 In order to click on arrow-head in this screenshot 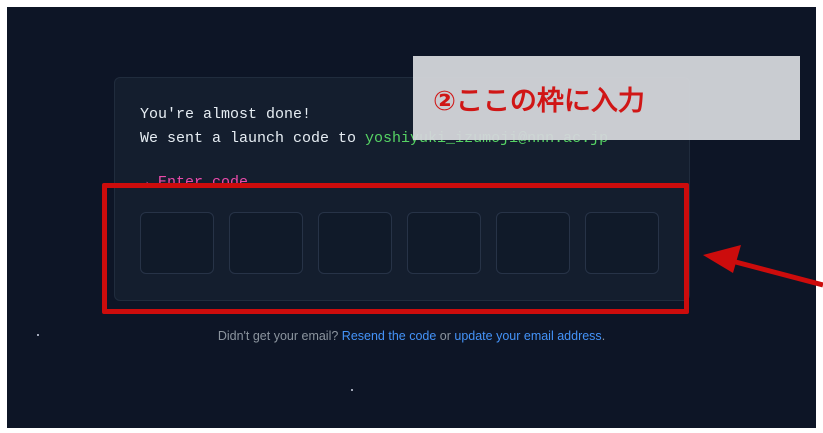, I will do `click(722, 259)`.